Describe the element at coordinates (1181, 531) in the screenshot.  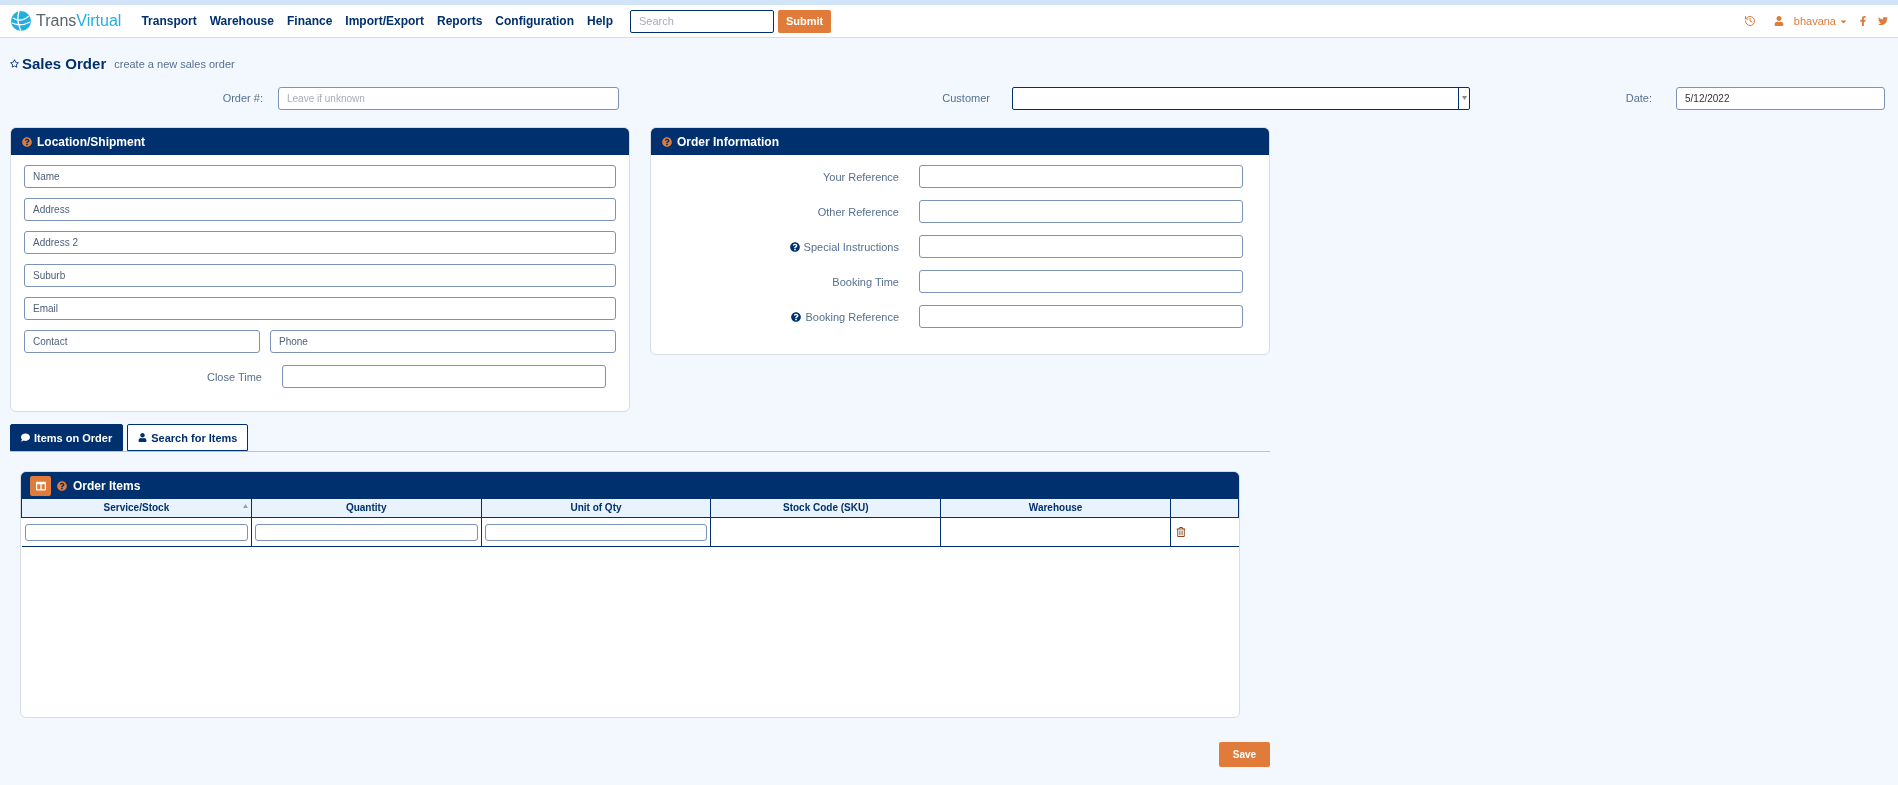
I see `delete-icon` at that location.